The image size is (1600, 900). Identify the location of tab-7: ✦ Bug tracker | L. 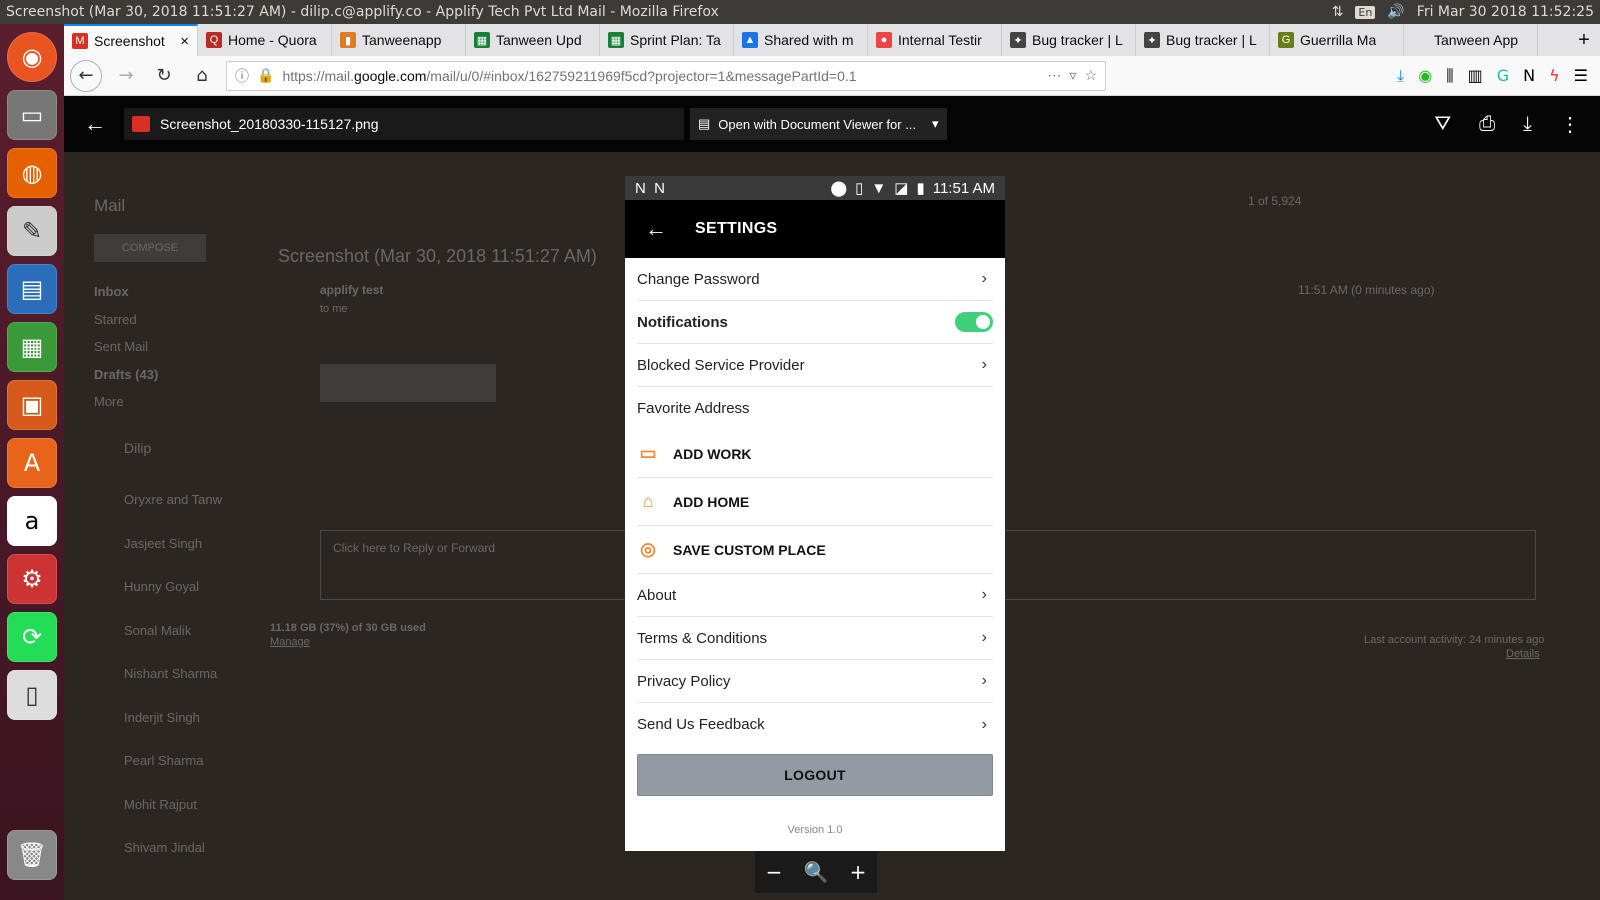
(1069, 40).